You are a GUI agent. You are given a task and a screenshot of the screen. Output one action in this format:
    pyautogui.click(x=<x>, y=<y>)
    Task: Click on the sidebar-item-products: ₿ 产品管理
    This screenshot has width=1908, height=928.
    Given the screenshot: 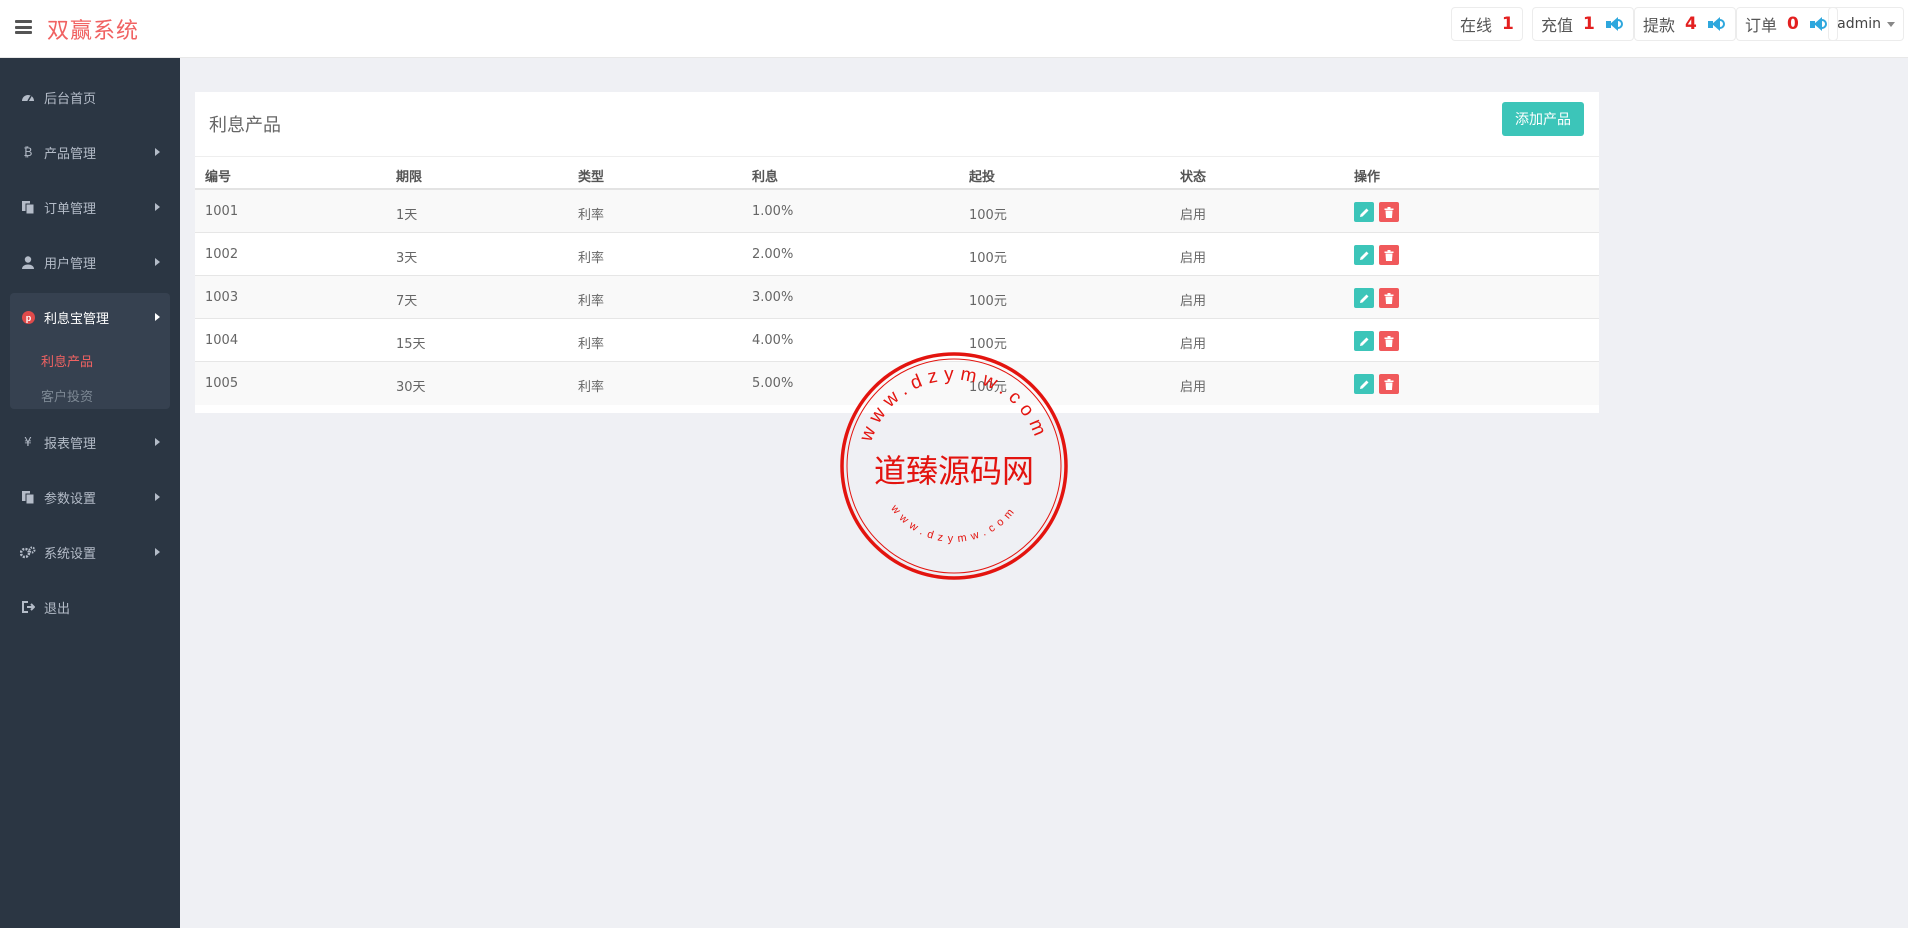 What is the action you would take?
    pyautogui.click(x=90, y=152)
    